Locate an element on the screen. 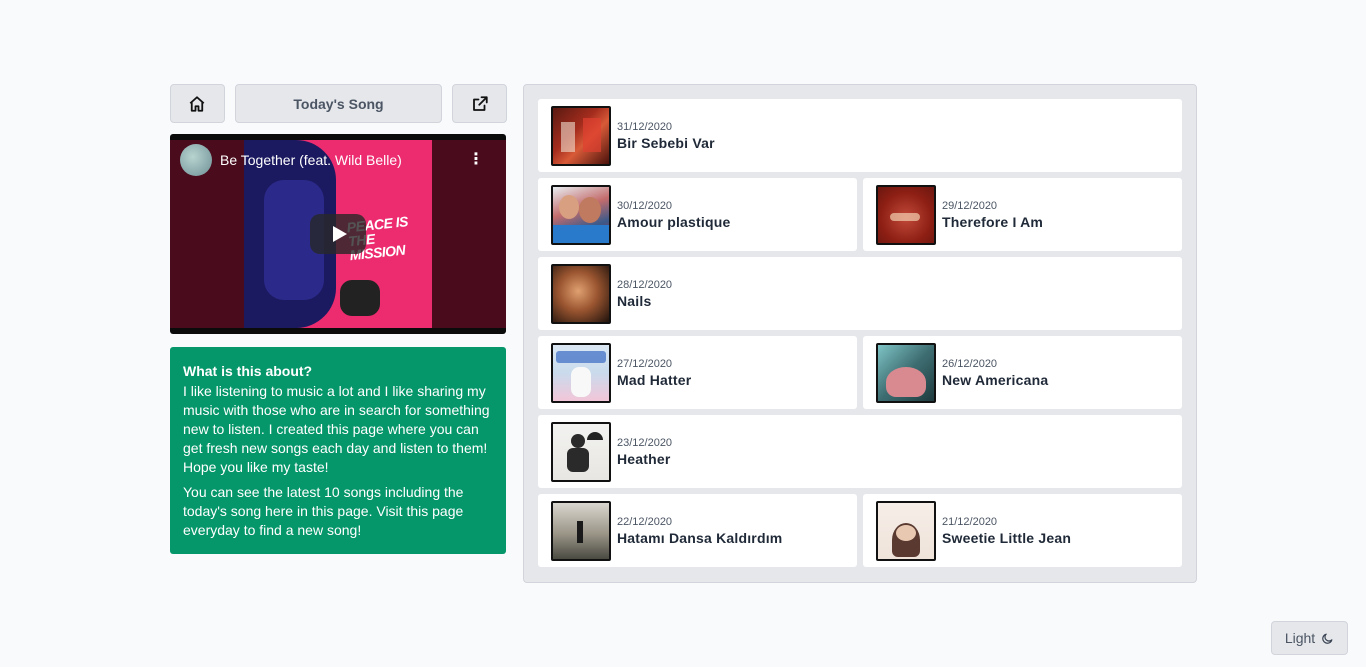 The width and height of the screenshot is (1366, 667). thumbnail-fist is located at coordinates (360, 298).